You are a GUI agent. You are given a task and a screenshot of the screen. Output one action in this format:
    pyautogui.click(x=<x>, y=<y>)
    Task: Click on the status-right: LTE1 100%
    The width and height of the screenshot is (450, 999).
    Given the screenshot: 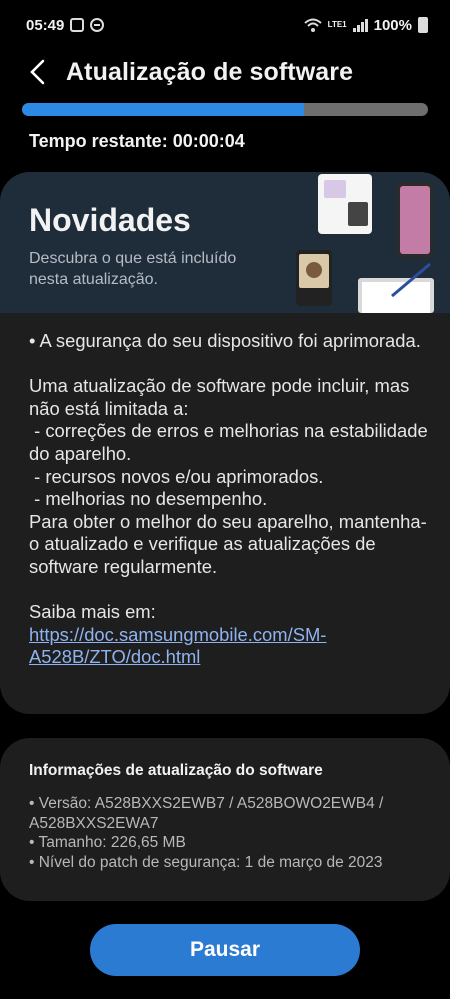 What is the action you would take?
    pyautogui.click(x=365, y=25)
    